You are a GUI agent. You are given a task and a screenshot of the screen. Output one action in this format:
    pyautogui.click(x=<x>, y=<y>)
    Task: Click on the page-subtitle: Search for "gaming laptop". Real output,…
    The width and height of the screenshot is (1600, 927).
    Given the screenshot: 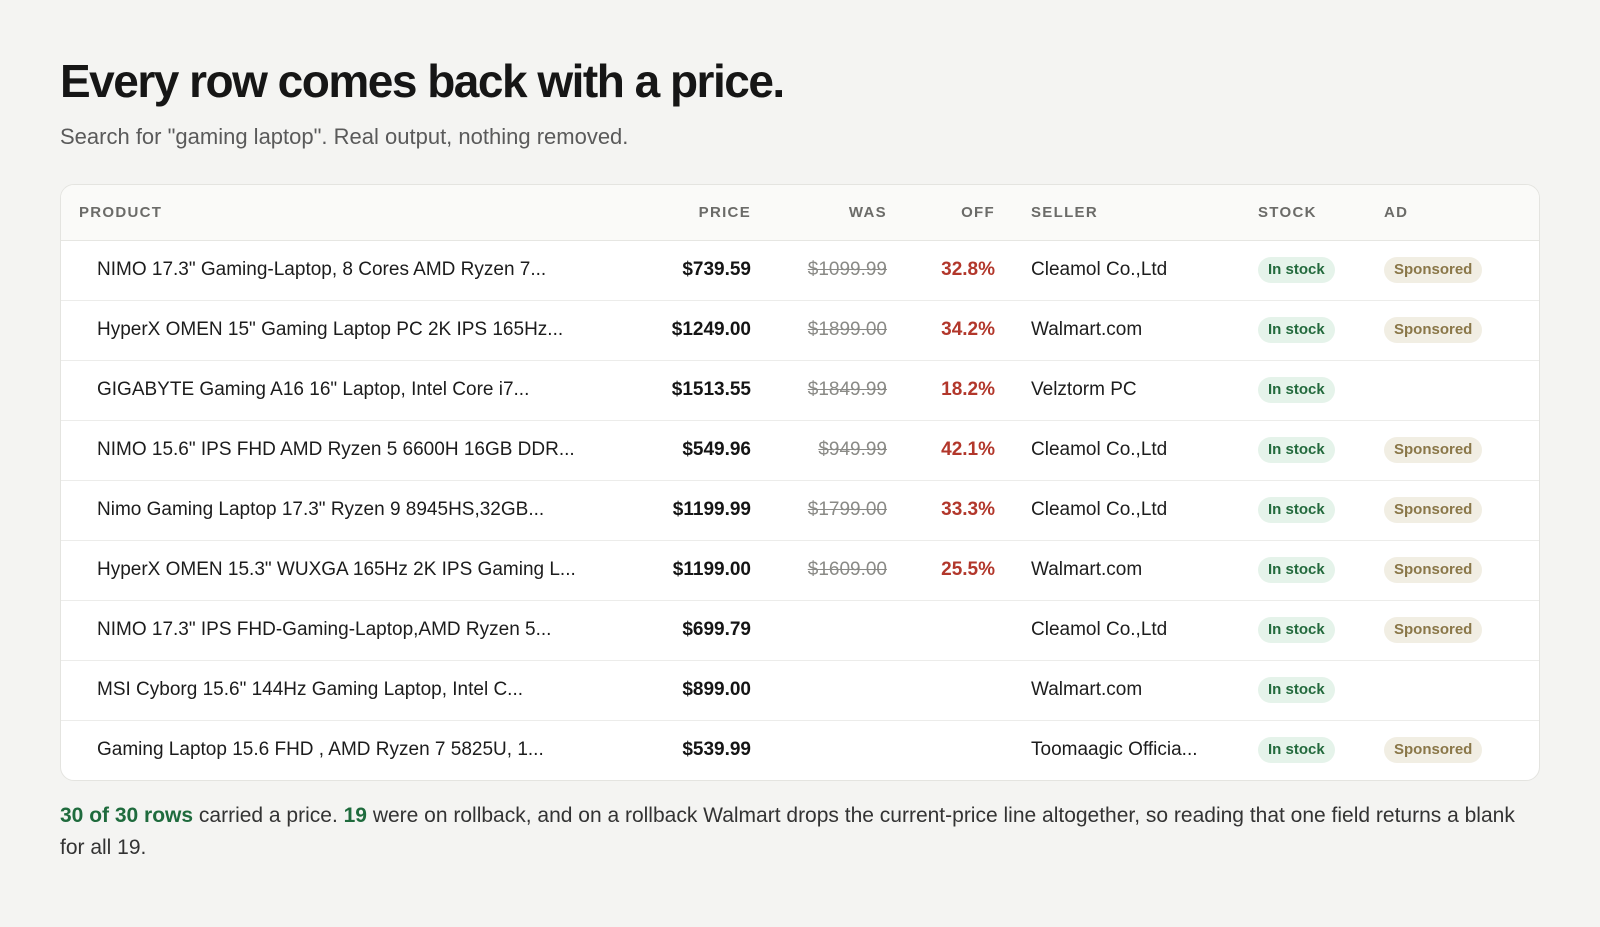 What is the action you would take?
    pyautogui.click(x=344, y=136)
    